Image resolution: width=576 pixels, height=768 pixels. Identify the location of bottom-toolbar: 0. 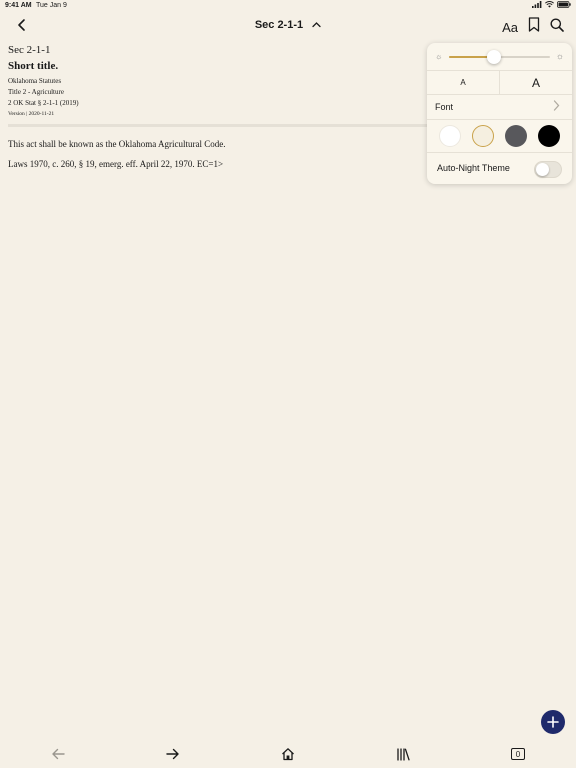
(288, 753).